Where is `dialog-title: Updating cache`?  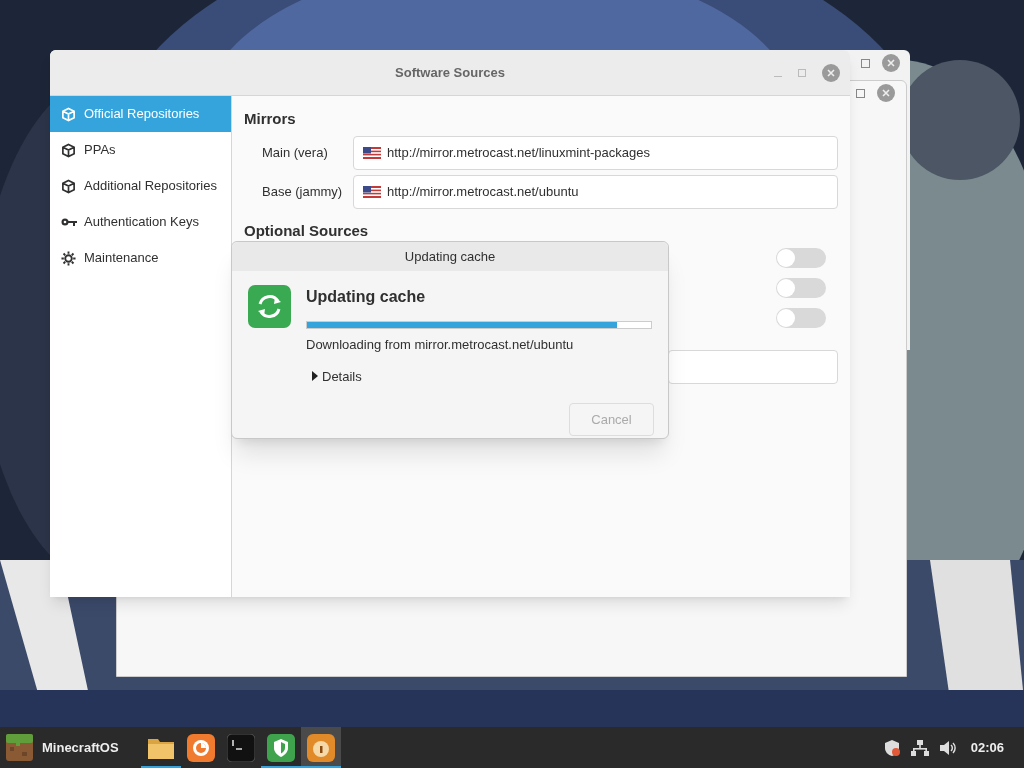 dialog-title: Updating cache is located at coordinates (450, 256).